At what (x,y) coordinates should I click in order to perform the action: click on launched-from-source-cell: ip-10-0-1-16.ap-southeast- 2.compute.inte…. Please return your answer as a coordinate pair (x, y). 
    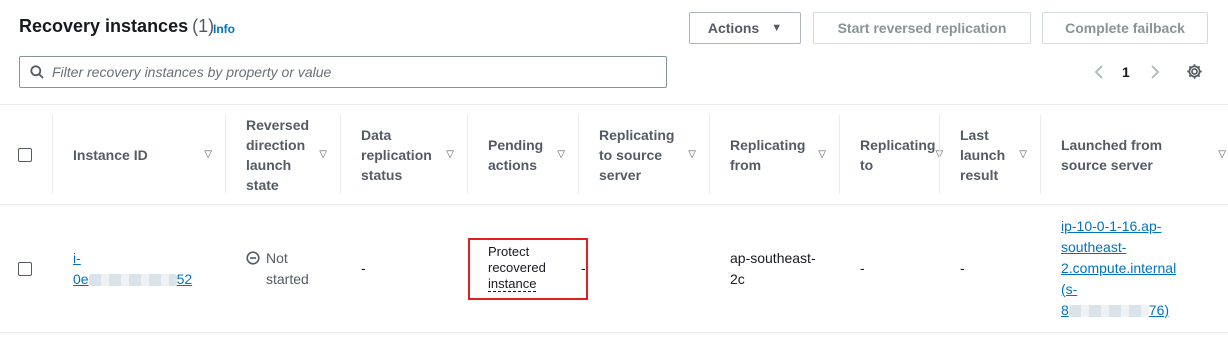
    Looking at the image, I should click on (1134, 268).